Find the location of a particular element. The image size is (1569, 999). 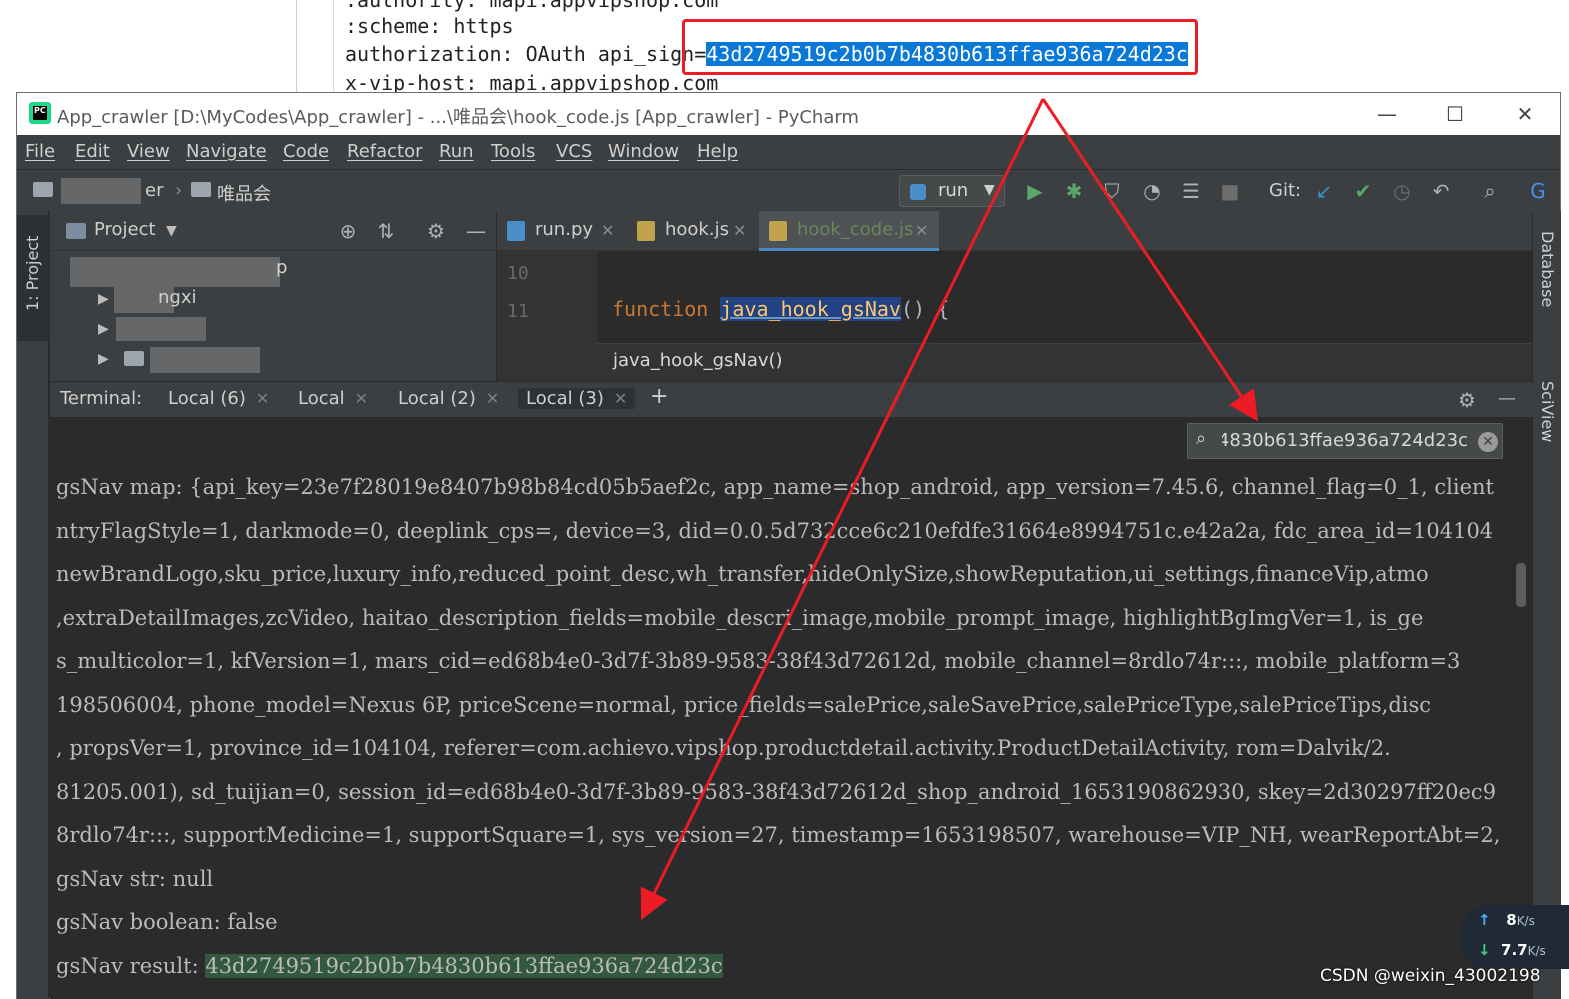

tree-item-partial: ngxi is located at coordinates (177, 297).